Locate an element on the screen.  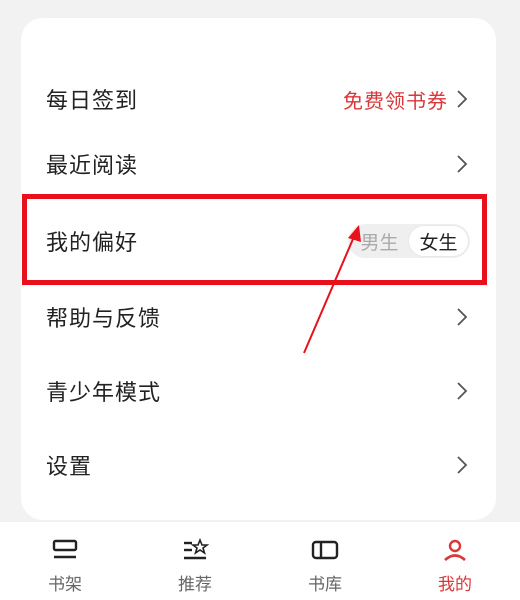
tab-label: 我的 is located at coordinates (455, 585).